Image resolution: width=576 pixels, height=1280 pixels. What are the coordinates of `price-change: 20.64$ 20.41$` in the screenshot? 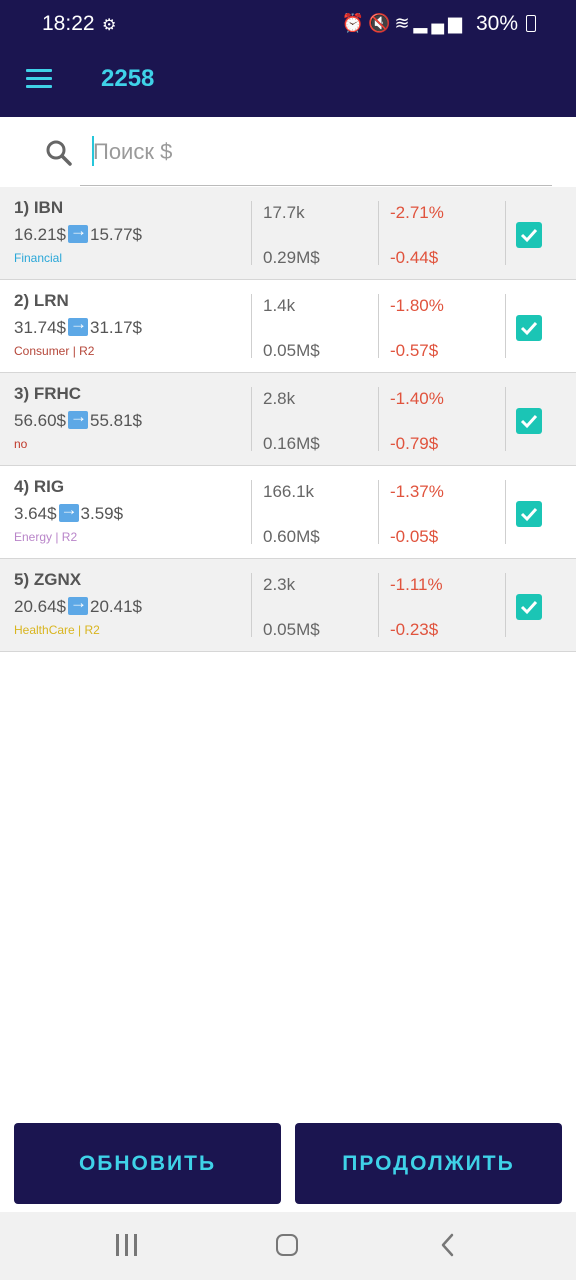 It's located at (78, 605).